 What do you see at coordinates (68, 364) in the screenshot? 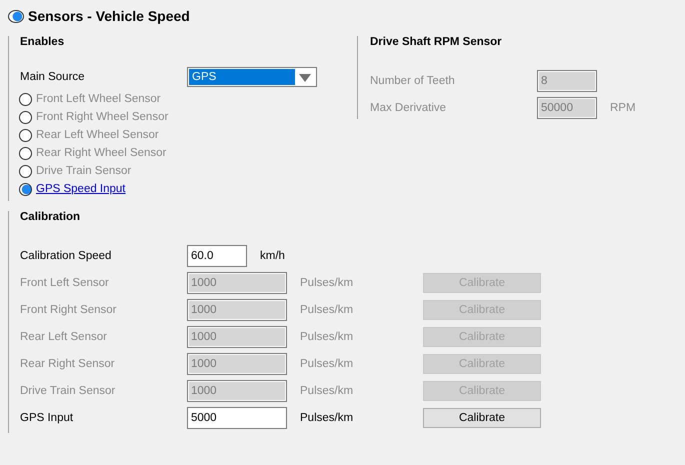
I see `field-label: Rear Right Sensor` at bounding box center [68, 364].